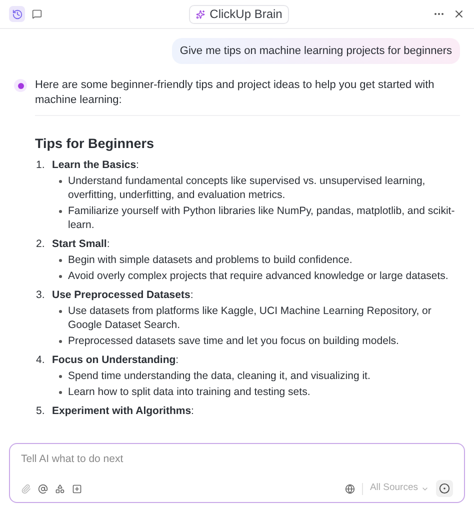 The width and height of the screenshot is (474, 513). What do you see at coordinates (399, 488) in the screenshot?
I see `sources-dropdown: All Sources` at bounding box center [399, 488].